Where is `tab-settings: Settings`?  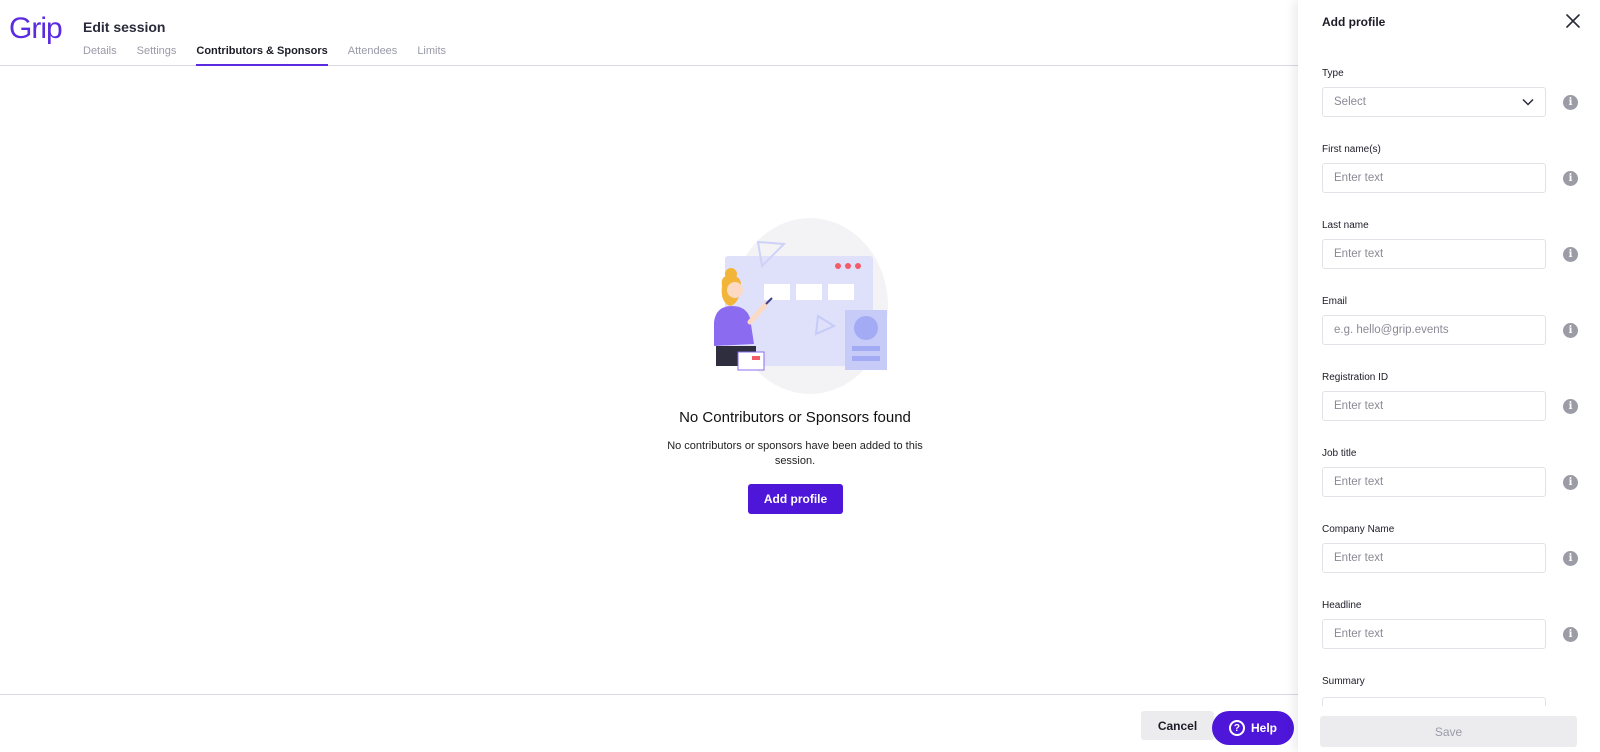
tab-settings: Settings is located at coordinates (157, 55).